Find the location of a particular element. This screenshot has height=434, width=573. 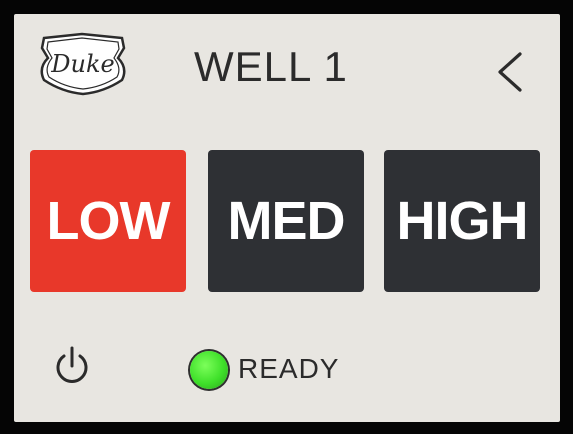

high-button: HIGH is located at coordinates (462, 221).